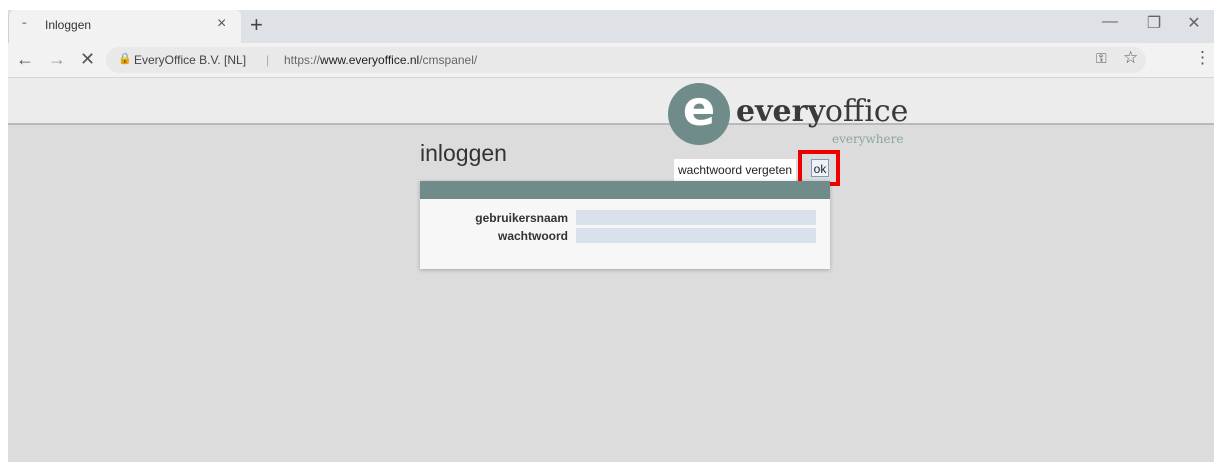 This screenshot has width=1214, height=462. Describe the element at coordinates (866, 111) in the screenshot. I see `logo-word-rest: office` at that location.